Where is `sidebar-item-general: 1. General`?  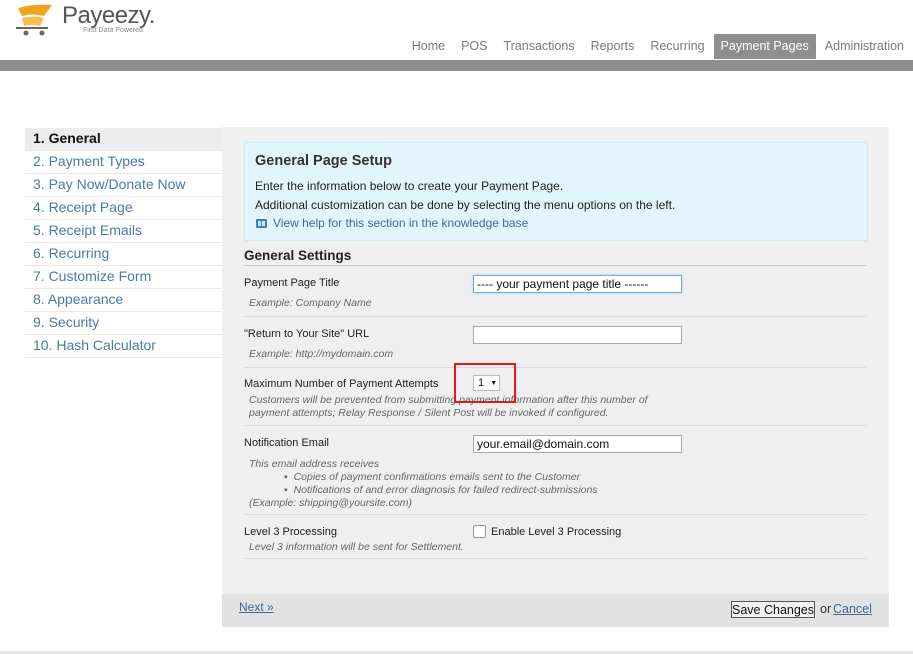 sidebar-item-general: 1. General is located at coordinates (123, 139).